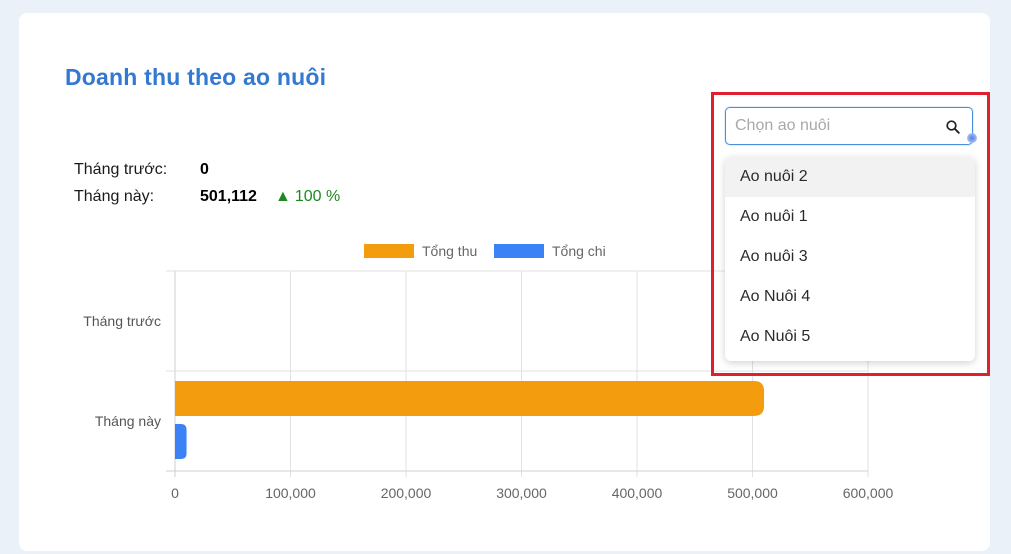 The image size is (1011, 554). I want to click on x-tick-label: 200,000, so click(406, 493).